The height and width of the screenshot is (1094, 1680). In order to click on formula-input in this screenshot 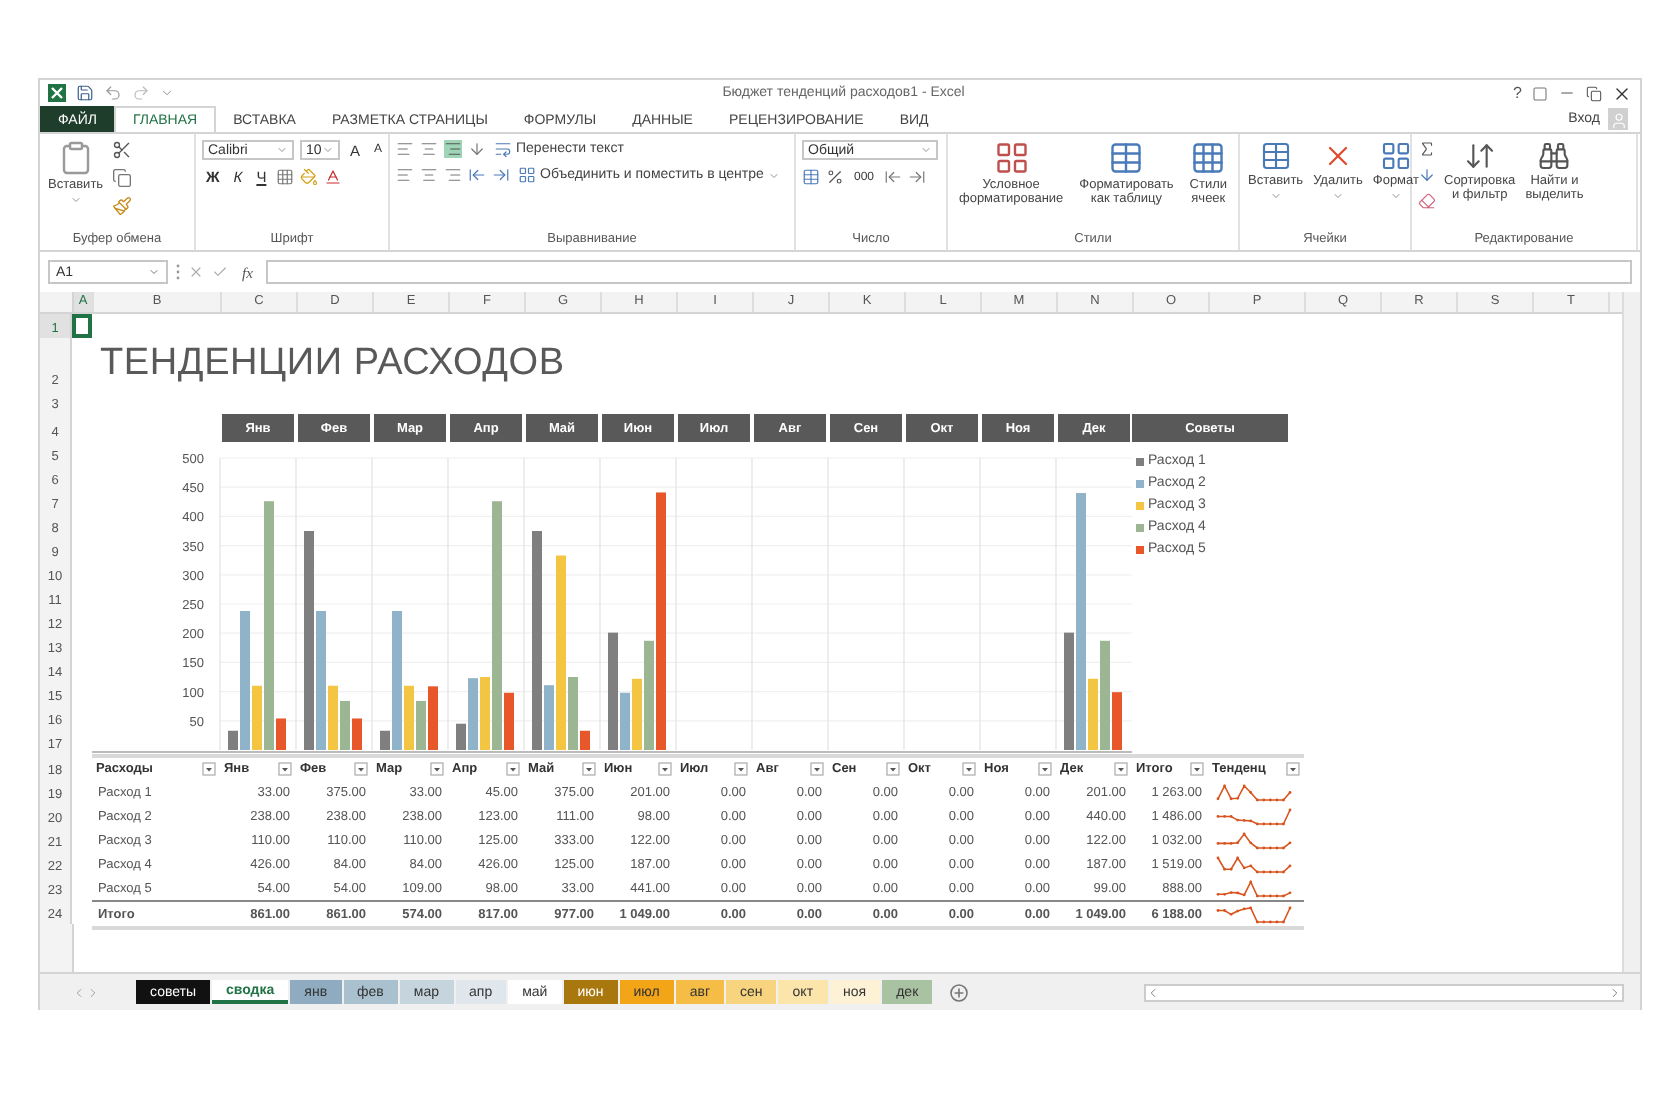, I will do `click(949, 272)`.